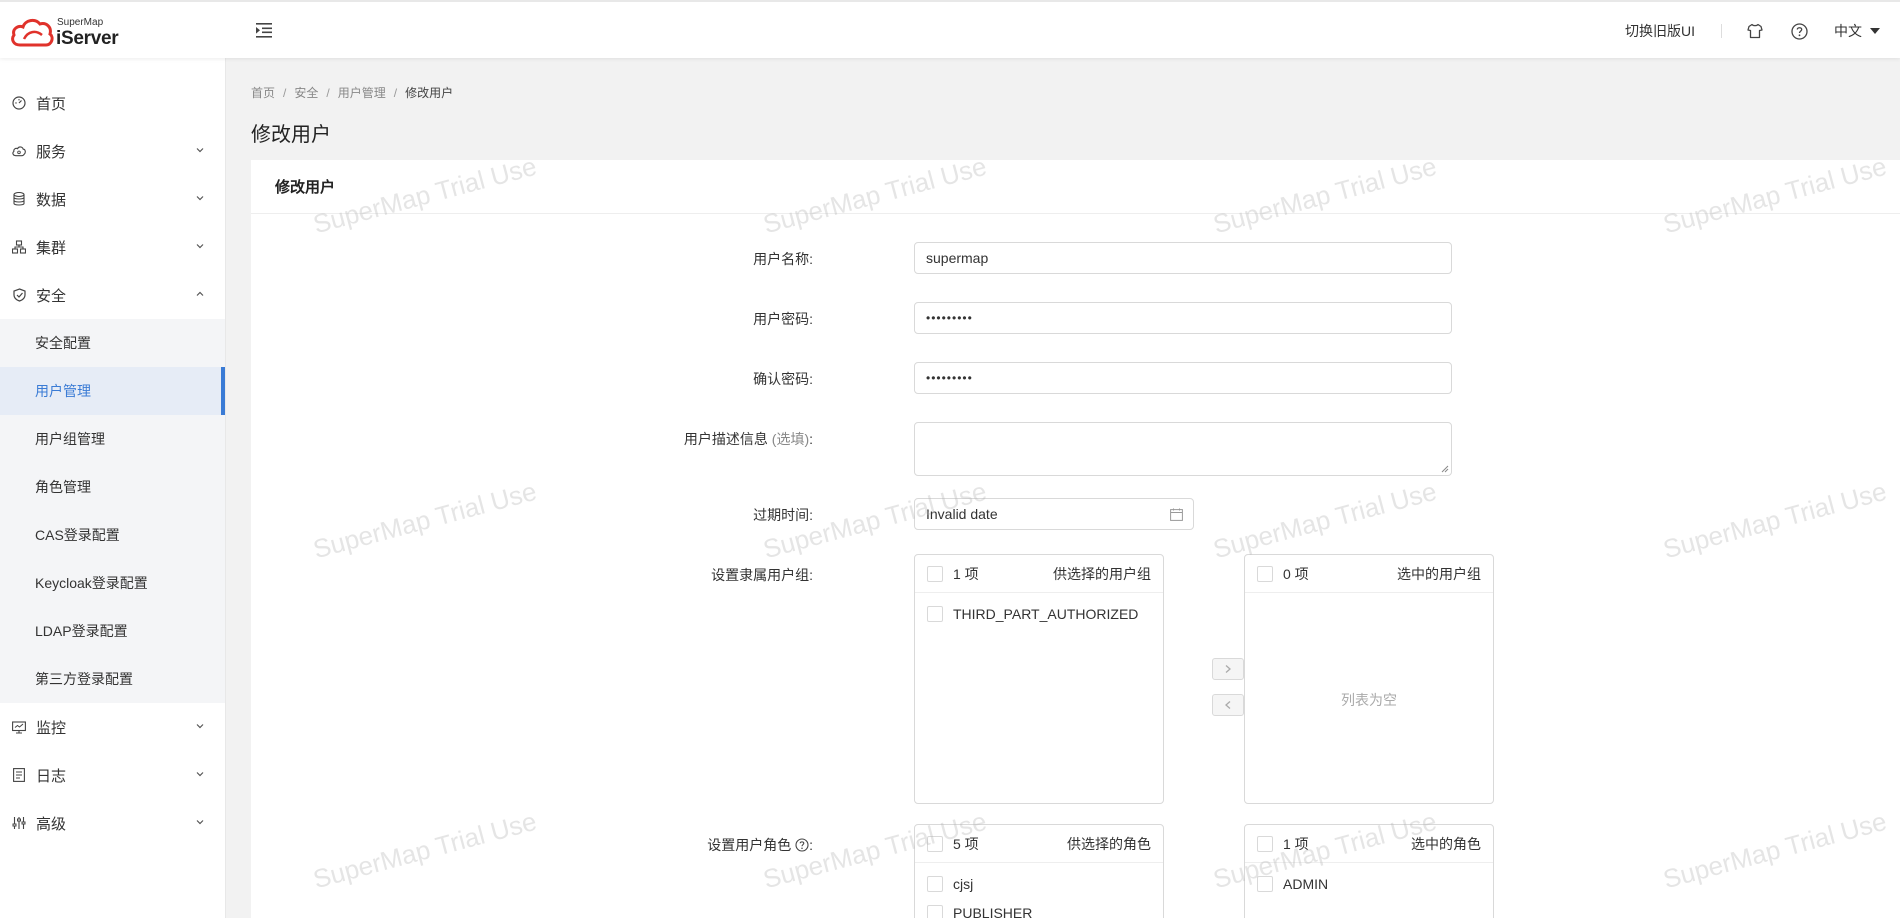 The width and height of the screenshot is (1900, 918). What do you see at coordinates (783, 319) in the screenshot?
I see `password-label: 用户密码:` at bounding box center [783, 319].